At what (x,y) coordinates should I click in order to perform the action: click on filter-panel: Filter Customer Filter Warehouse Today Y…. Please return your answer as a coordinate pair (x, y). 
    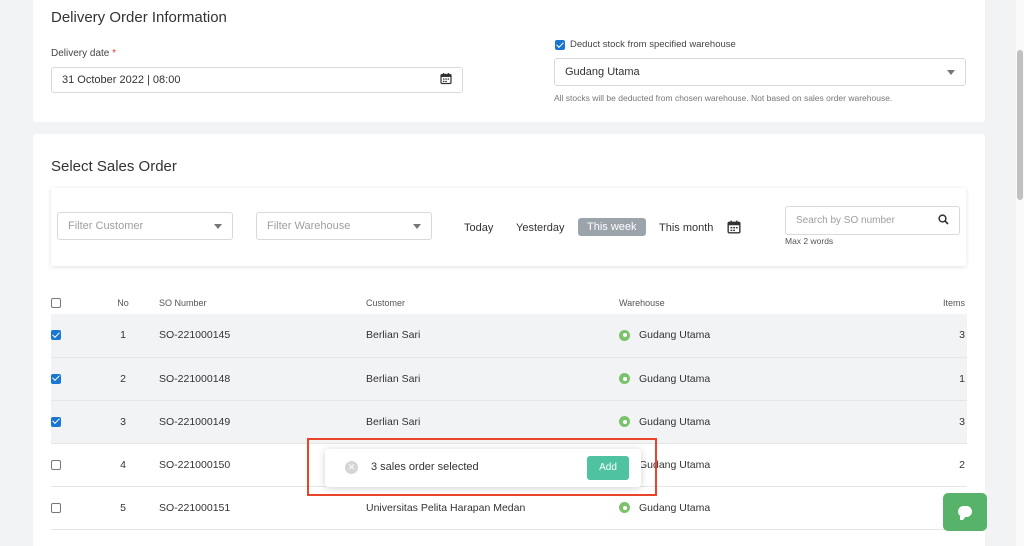
    Looking at the image, I should click on (508, 227).